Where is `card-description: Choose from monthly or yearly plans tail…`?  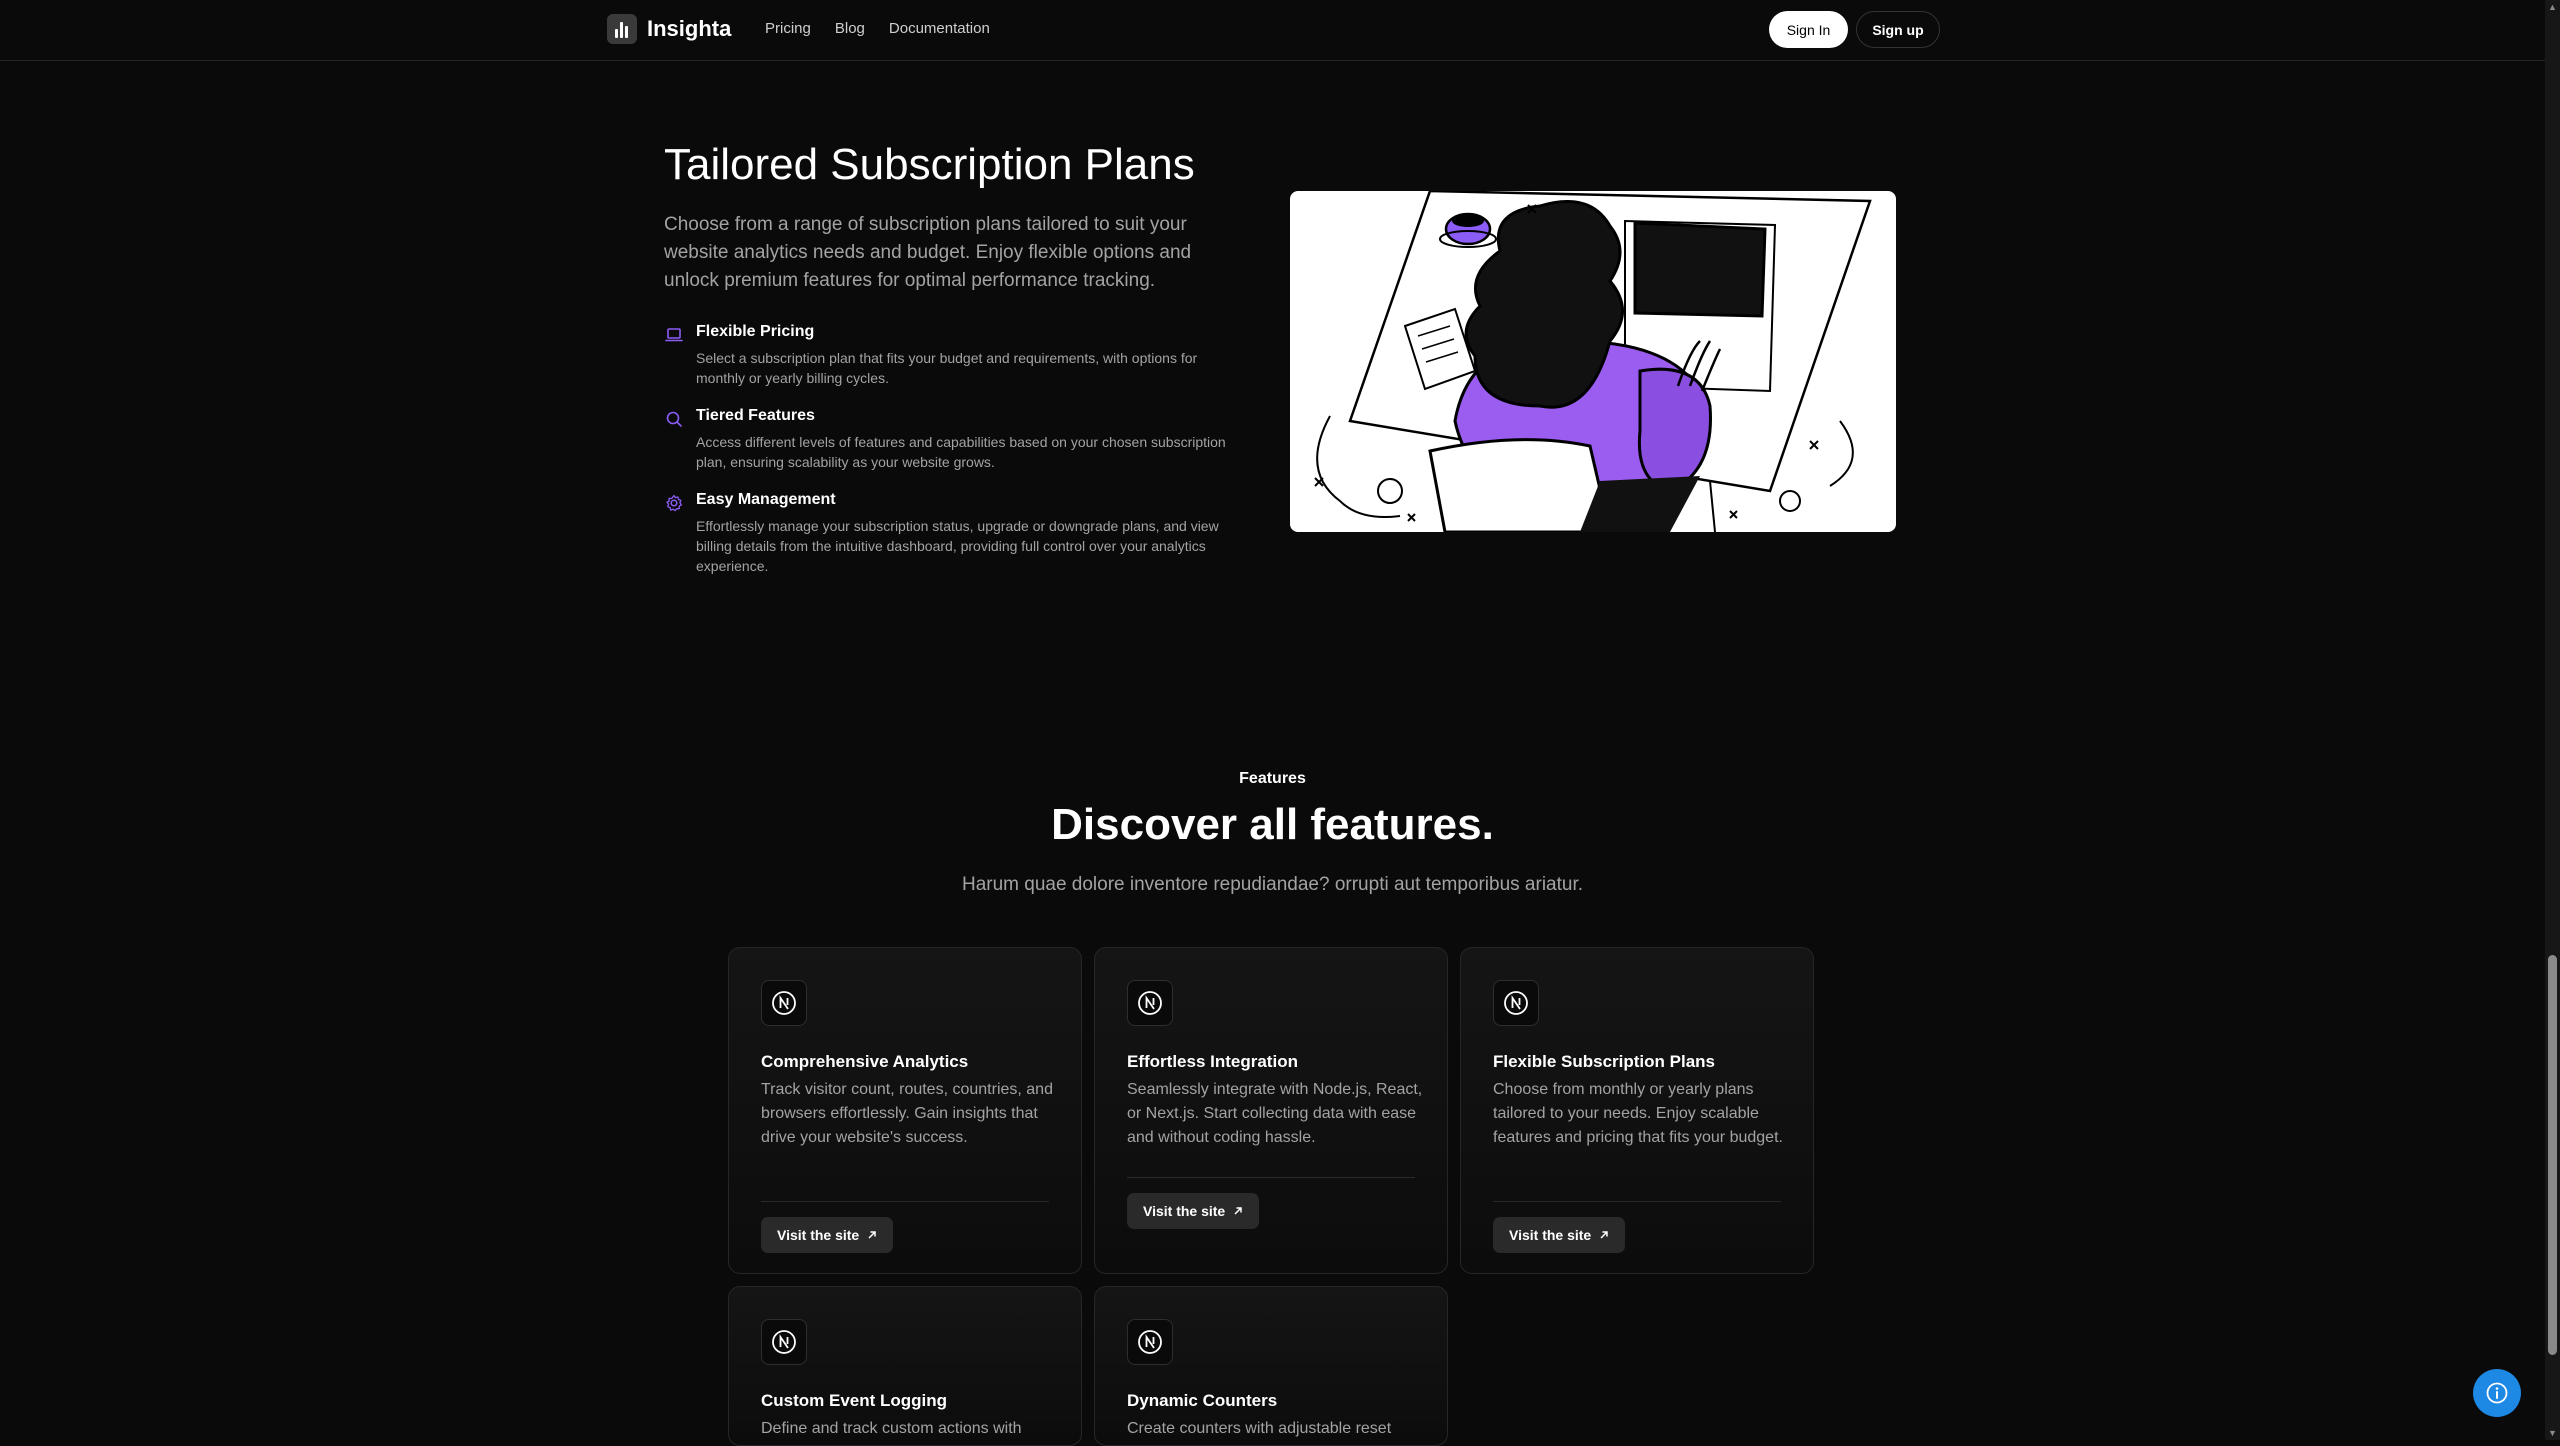
card-description: Choose from monthly or yearly plans tail… is located at coordinates (1638, 1113).